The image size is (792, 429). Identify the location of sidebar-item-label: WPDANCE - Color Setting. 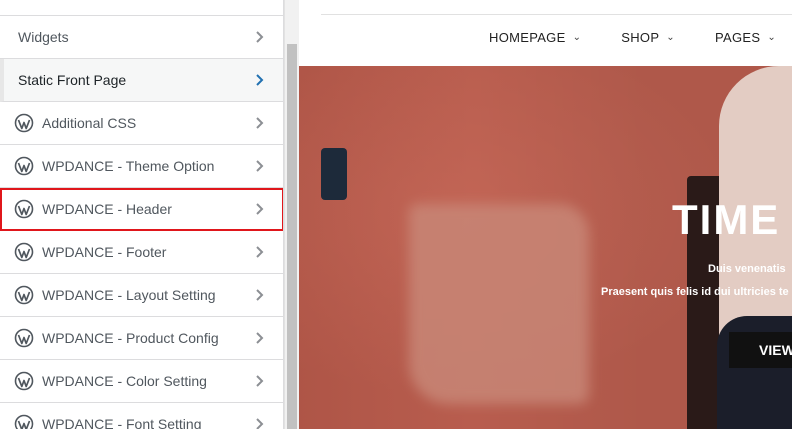
(124, 381).